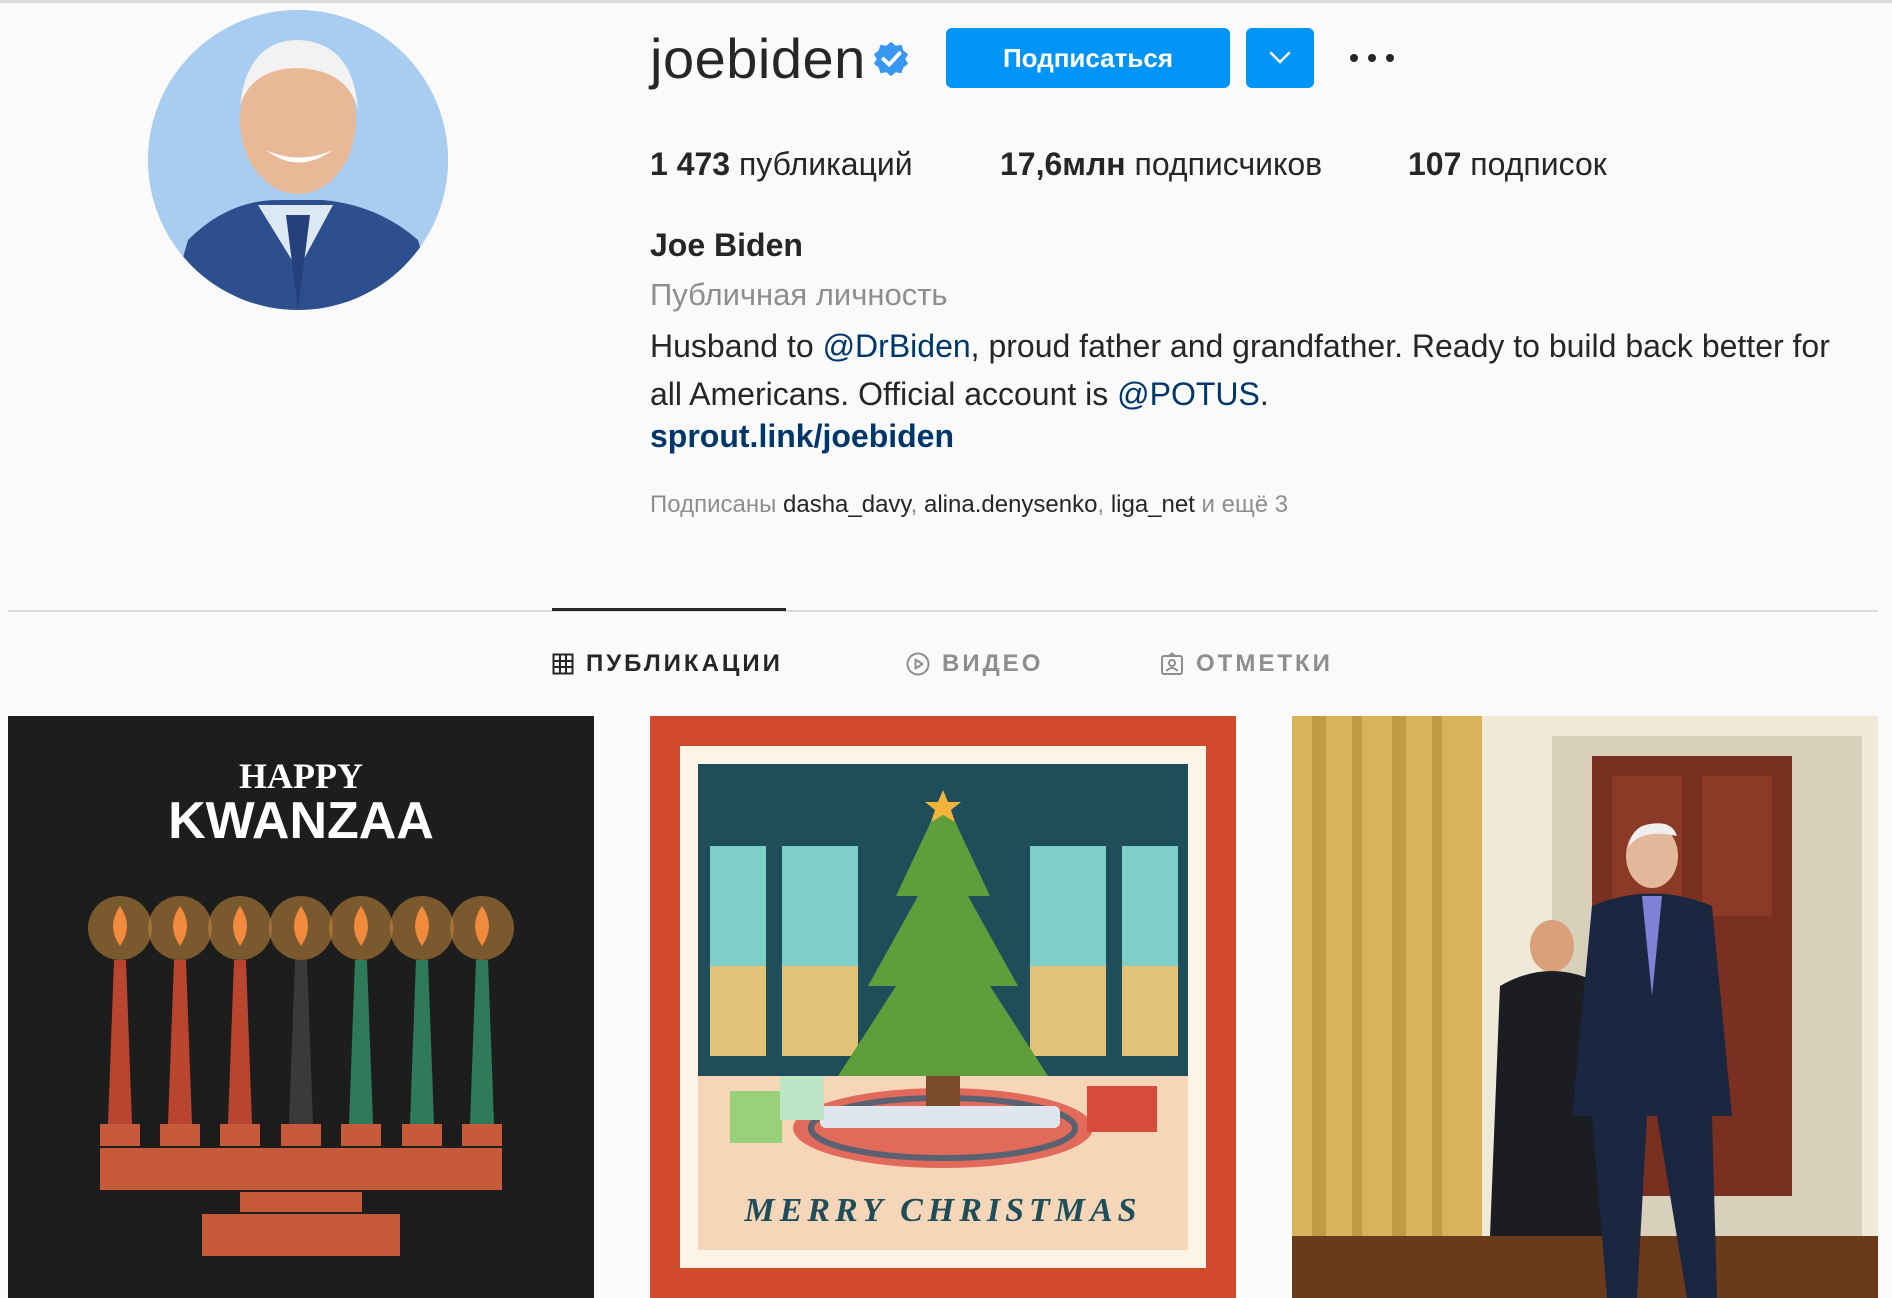 The image size is (1892, 1298). Describe the element at coordinates (301, 1007) in the screenshot. I see `post-thumbnail: HAPPY KWANZAA` at that location.